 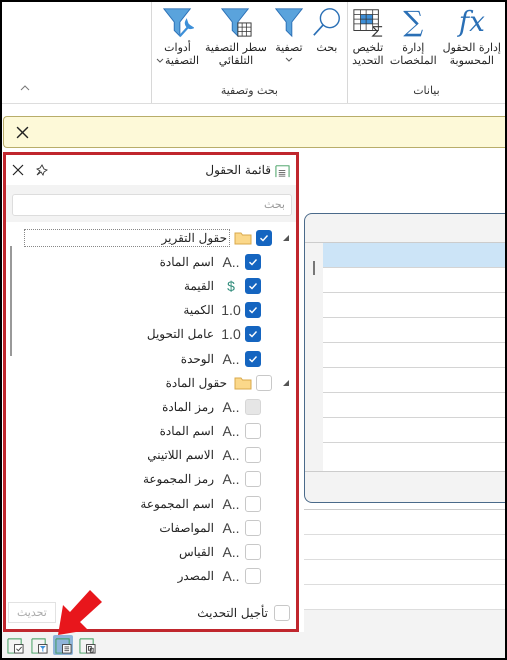 I want to click on grid-row, so click(x=414, y=255).